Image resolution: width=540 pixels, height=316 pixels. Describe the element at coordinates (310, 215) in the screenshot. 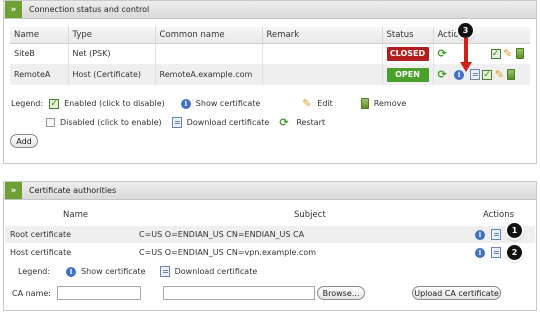

I see `col-subject: Subject` at that location.